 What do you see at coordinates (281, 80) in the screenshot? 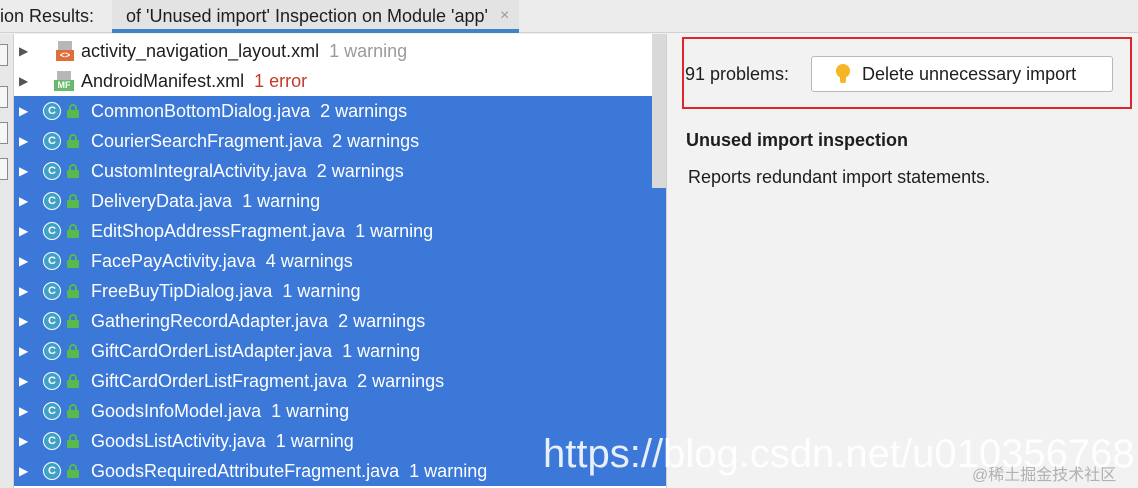
I see `problem-count: 1 error` at bounding box center [281, 80].